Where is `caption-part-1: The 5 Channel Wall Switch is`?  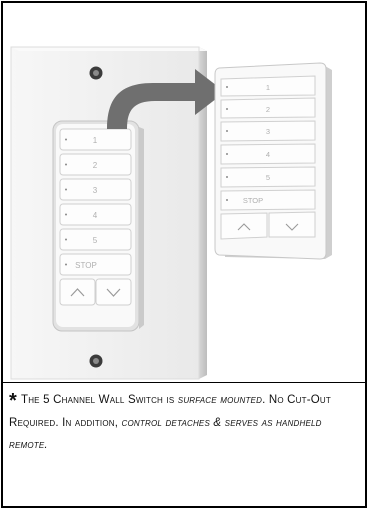 caption-part-1: The 5 Channel Wall Switch is is located at coordinates (99, 400).